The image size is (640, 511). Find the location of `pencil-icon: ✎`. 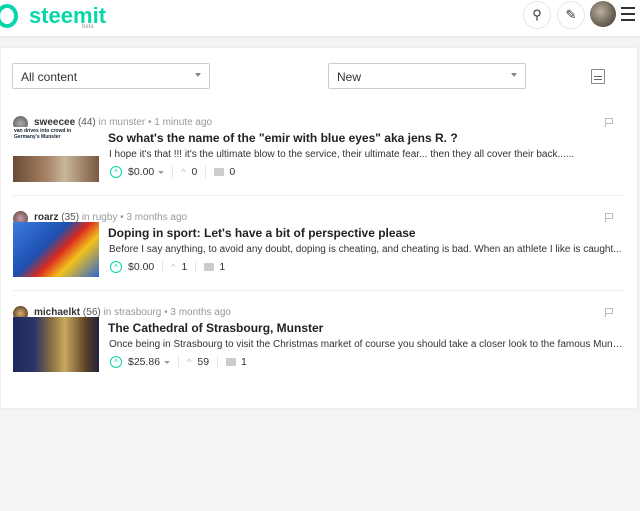

pencil-icon: ✎ is located at coordinates (571, 14).